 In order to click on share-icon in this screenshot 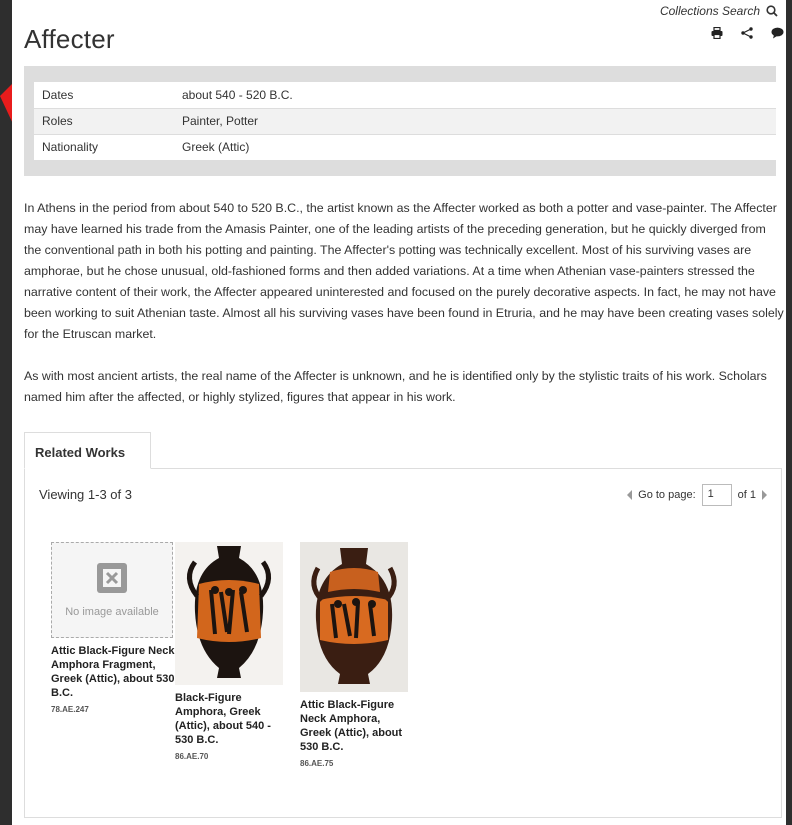, I will do `click(747, 35)`.